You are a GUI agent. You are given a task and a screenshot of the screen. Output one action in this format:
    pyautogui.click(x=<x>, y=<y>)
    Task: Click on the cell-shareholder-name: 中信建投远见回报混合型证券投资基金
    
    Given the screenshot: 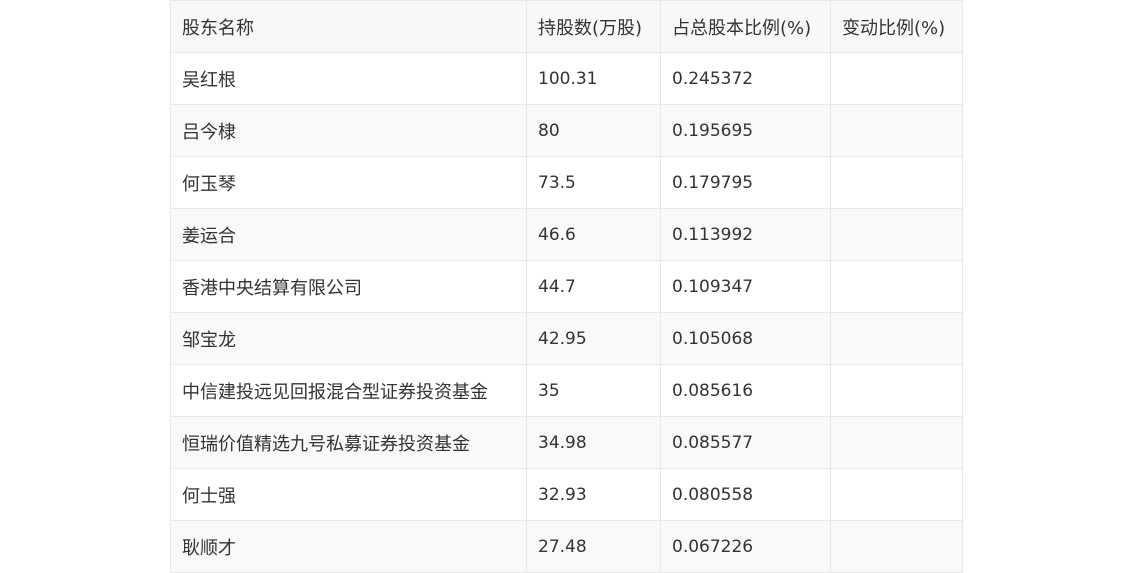 What is the action you would take?
    pyautogui.click(x=348, y=390)
    